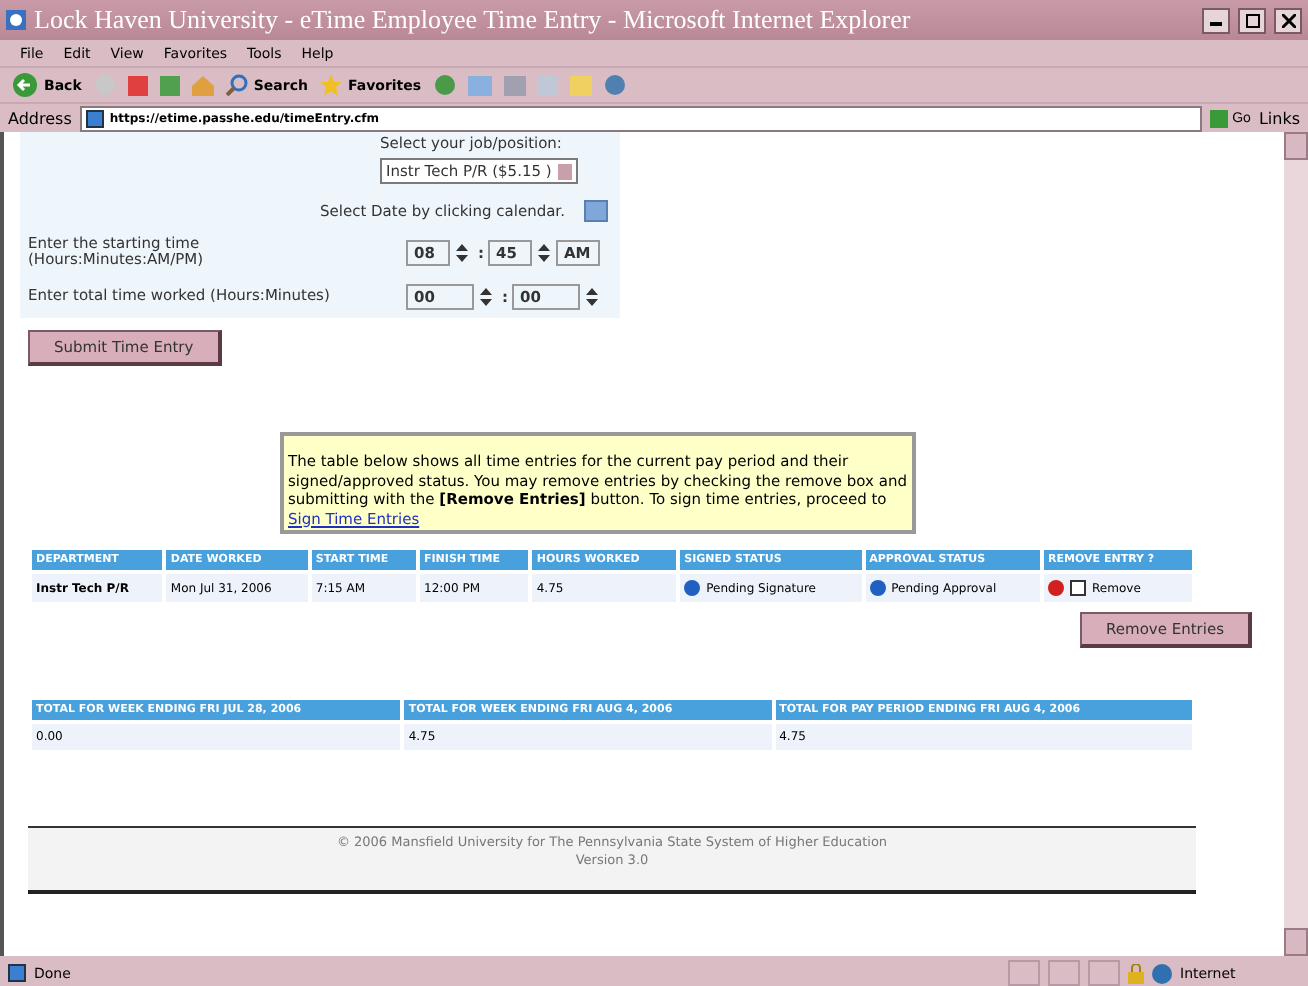 Image resolution: width=1308 pixels, height=986 pixels. What do you see at coordinates (1078, 588) in the screenshot?
I see `remove-checkbox` at bounding box center [1078, 588].